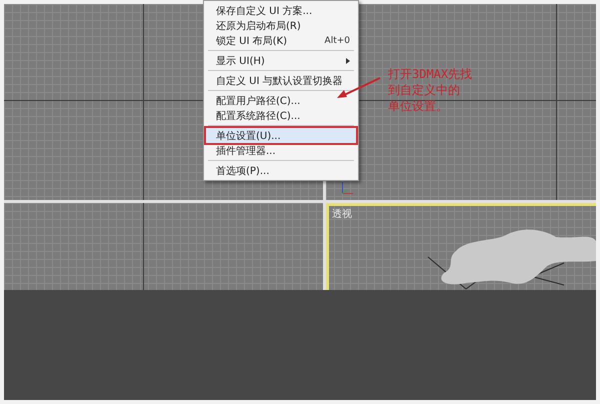 This screenshot has width=600, height=404. Describe the element at coordinates (281, 40) in the screenshot. I see `menu-item: 锁定 UI 布局(K) Alt+0` at that location.